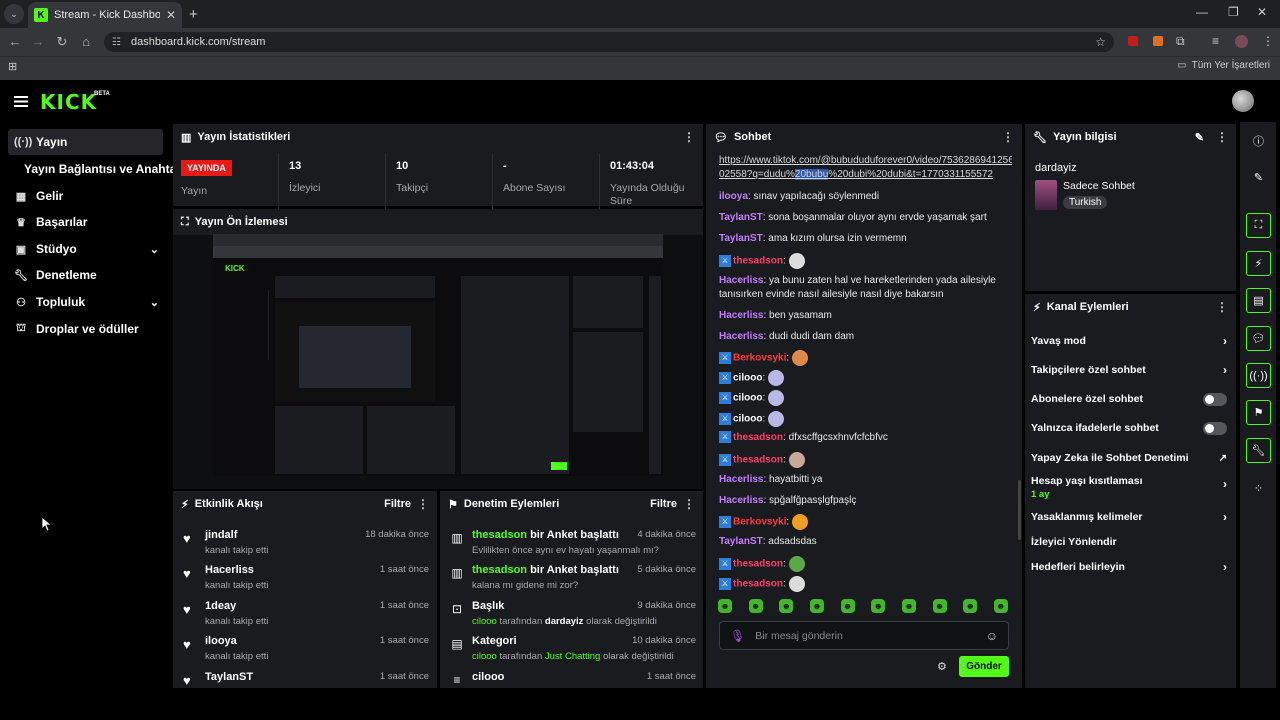 The height and width of the screenshot is (720, 1280). I want to click on chat-text: ama kızım olursa izin vermemn, so click(837, 238).